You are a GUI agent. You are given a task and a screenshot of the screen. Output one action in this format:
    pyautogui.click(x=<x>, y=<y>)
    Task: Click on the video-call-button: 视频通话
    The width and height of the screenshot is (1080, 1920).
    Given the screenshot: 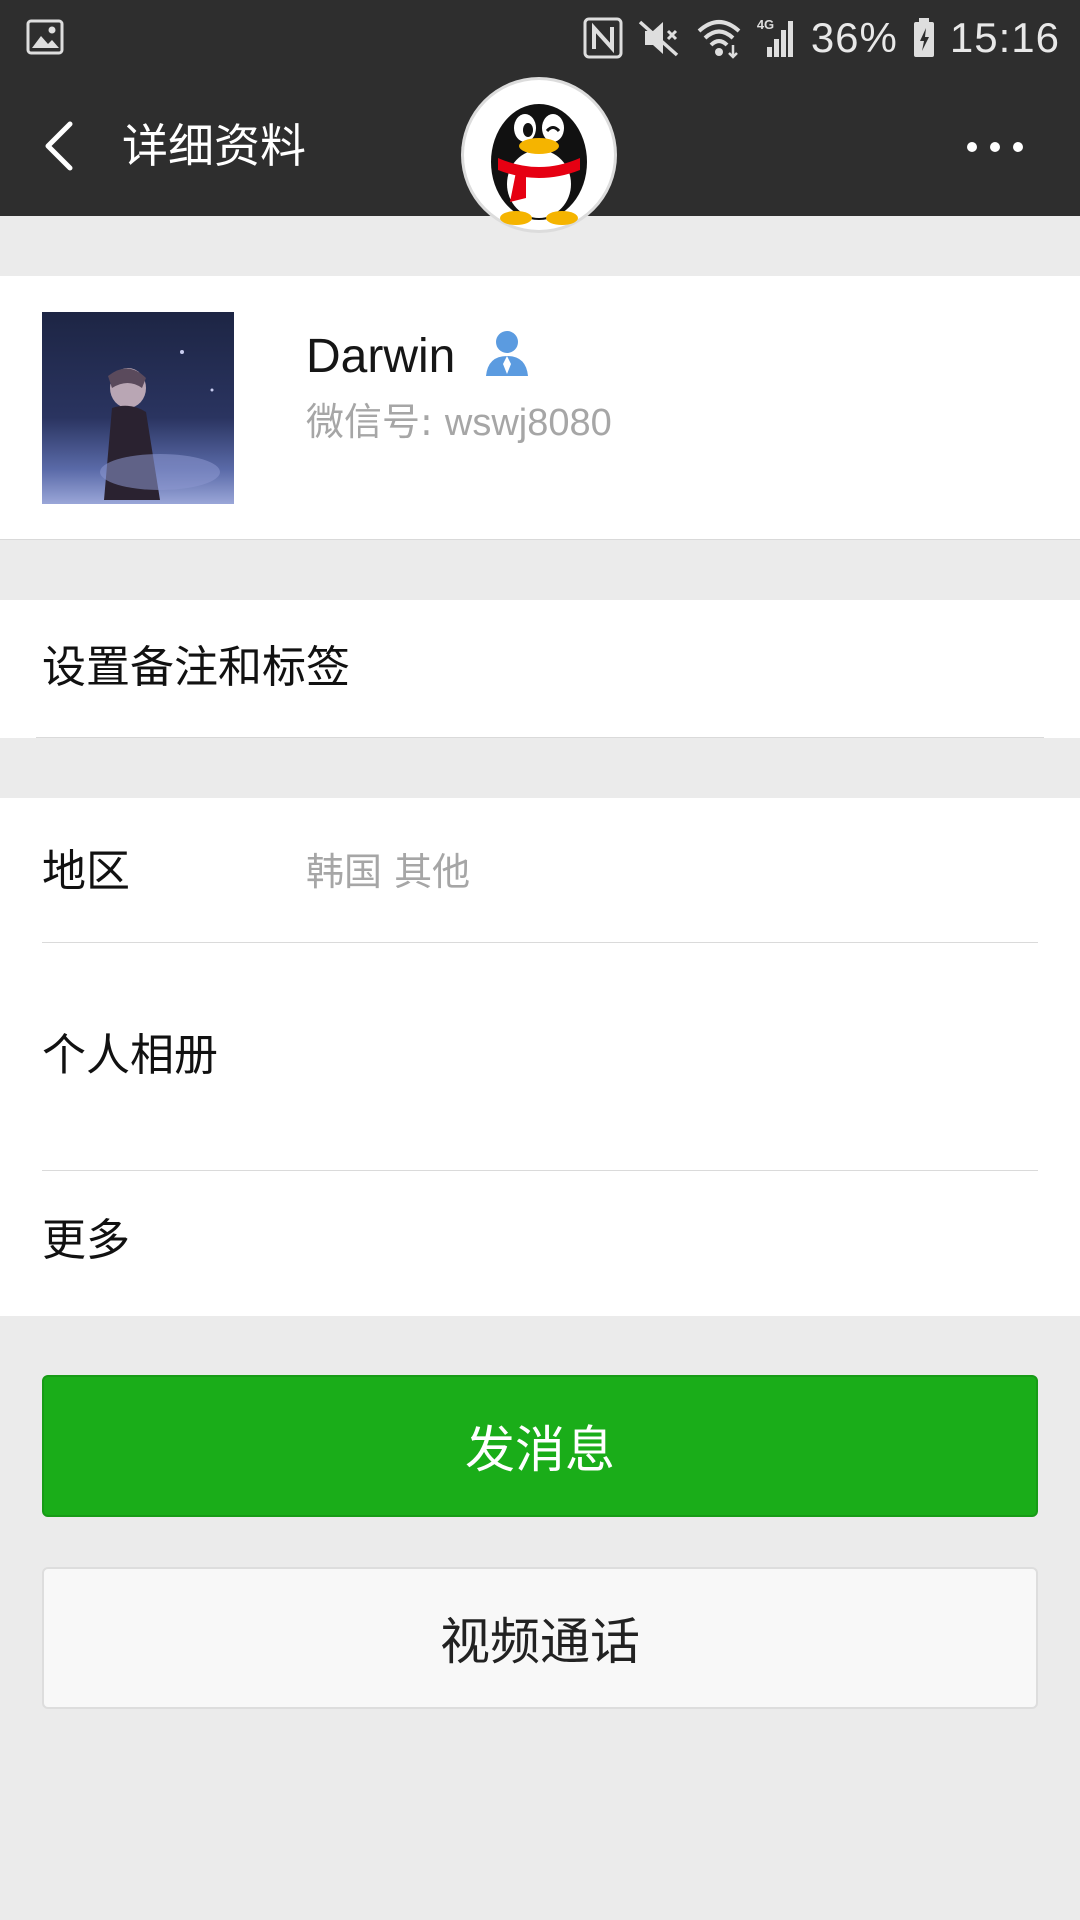 What is the action you would take?
    pyautogui.click(x=540, y=1638)
    